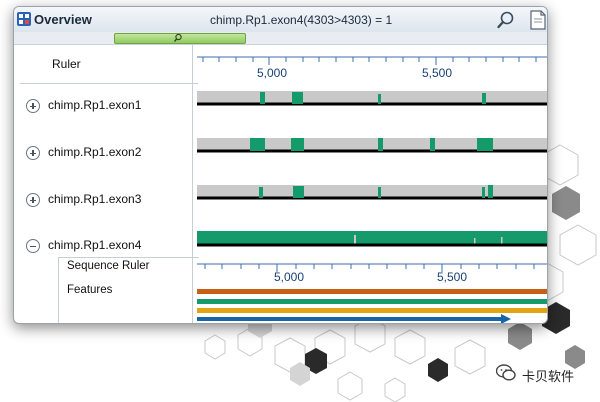 The width and height of the screenshot is (600, 402). I want to click on track-label: chimp.Rp1.exon2, so click(95, 152).